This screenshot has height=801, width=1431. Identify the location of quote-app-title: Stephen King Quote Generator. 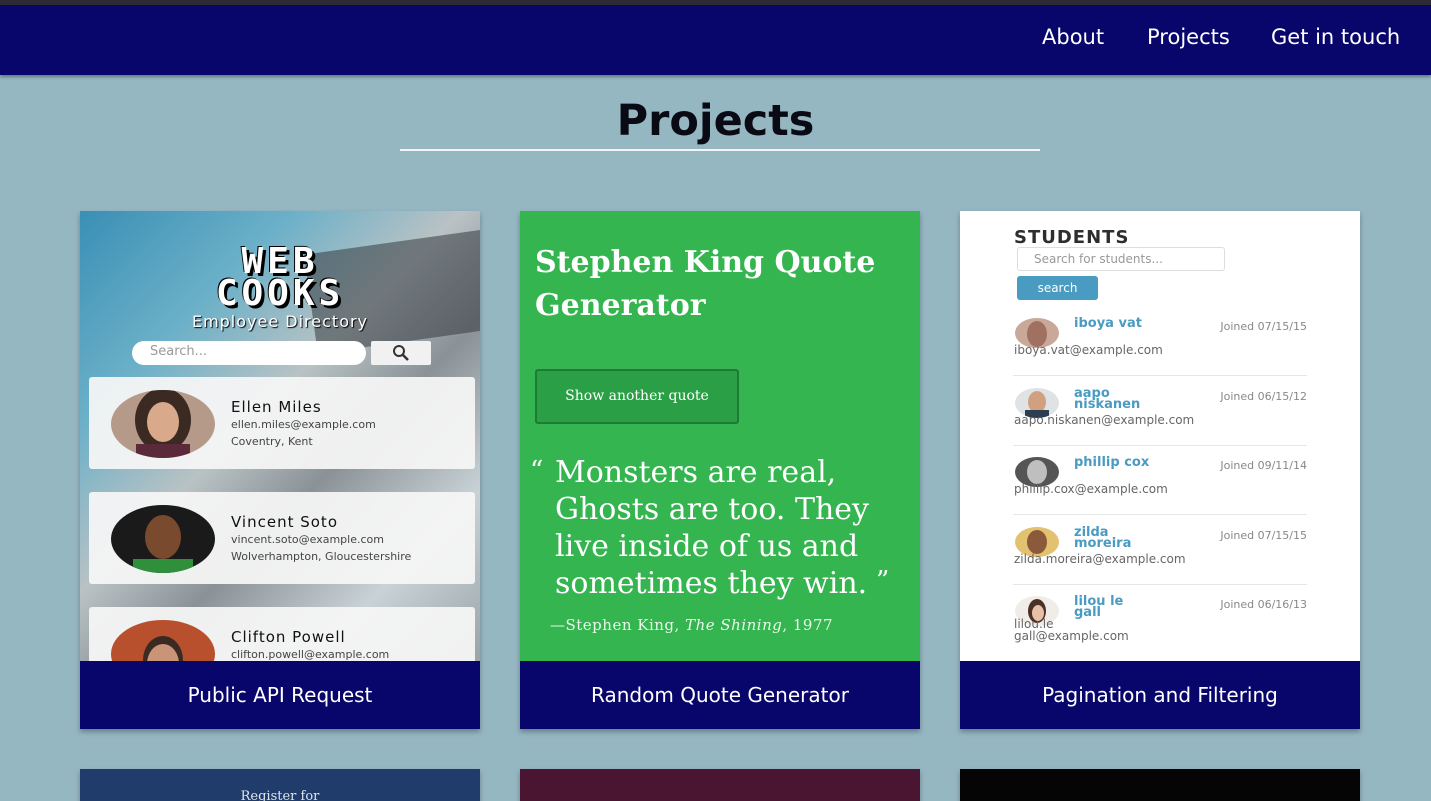
(705, 284).